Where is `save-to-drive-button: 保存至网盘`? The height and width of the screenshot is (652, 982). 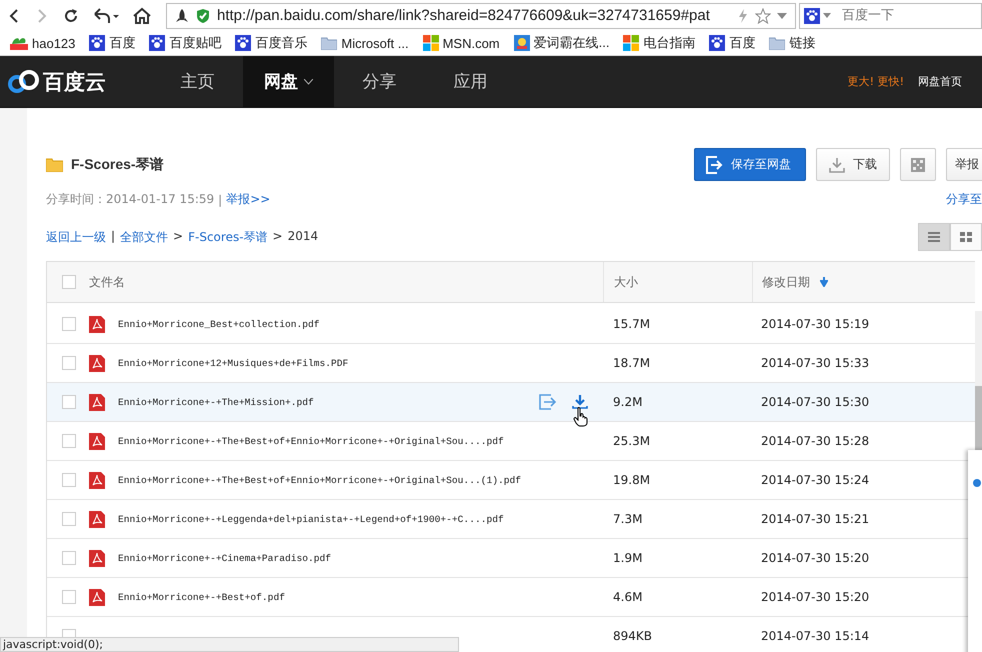 save-to-drive-button: 保存至网盘 is located at coordinates (750, 164).